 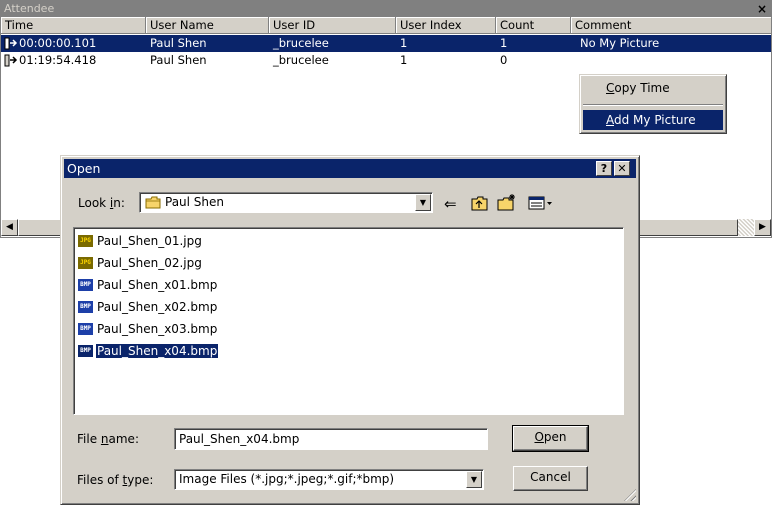 I want to click on label-part: ame:, so click(x=123, y=439).